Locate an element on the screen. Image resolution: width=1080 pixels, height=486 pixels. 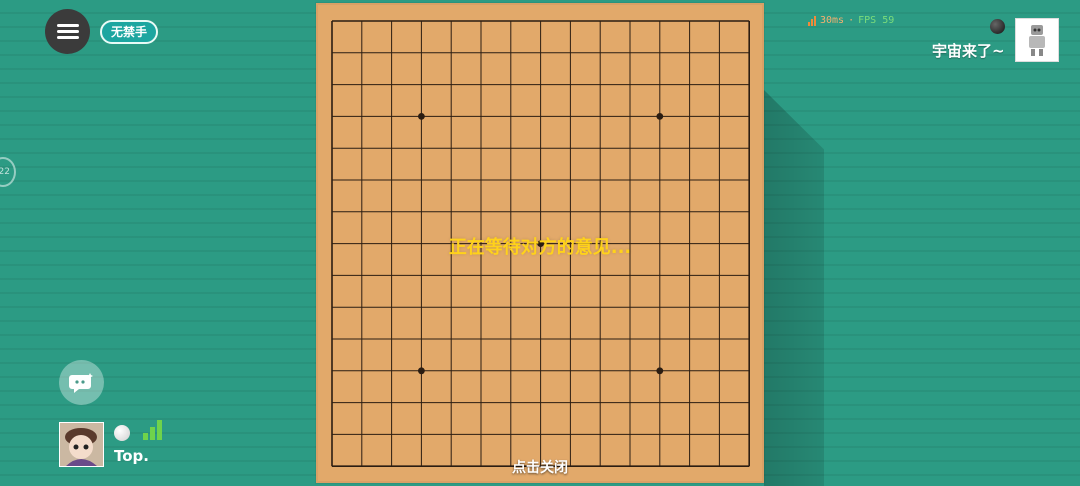
robot-avatar-icon is located at coordinates (1037, 40).